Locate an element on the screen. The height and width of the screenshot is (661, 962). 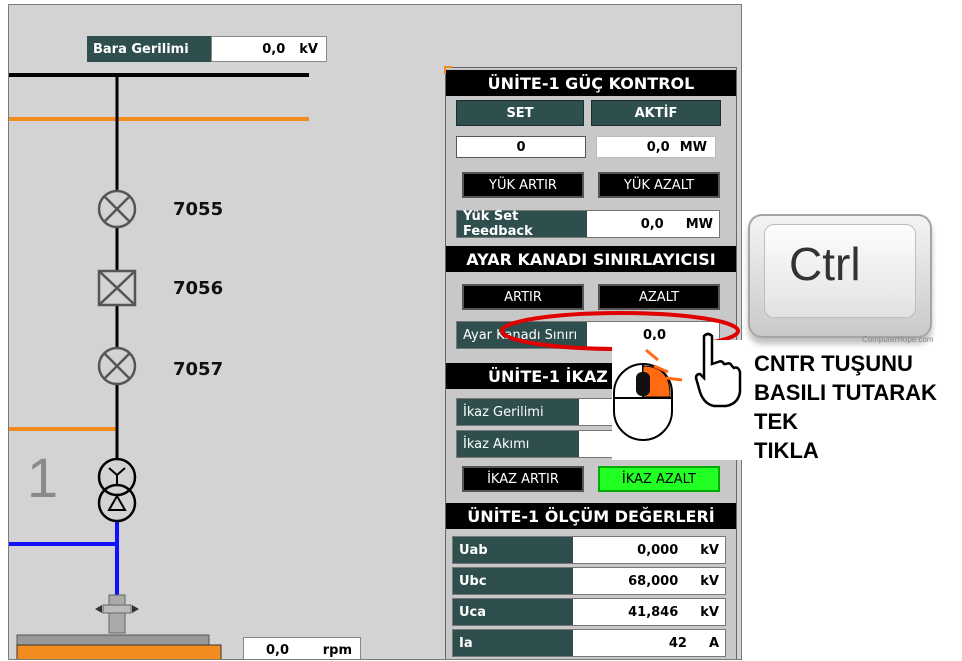
measurement-unit-ia: A is located at coordinates (713, 643).